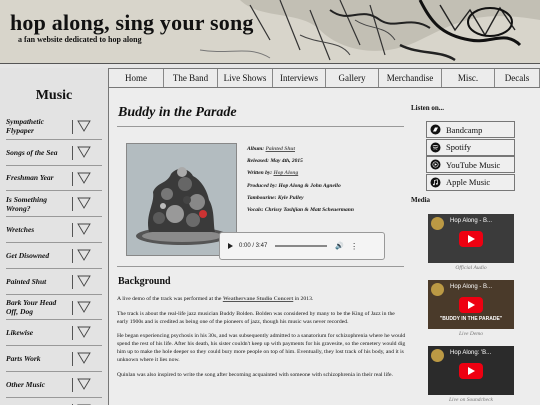  Describe the element at coordinates (54, 282) in the screenshot. I see `sidebar-item: Painted Shut` at that location.